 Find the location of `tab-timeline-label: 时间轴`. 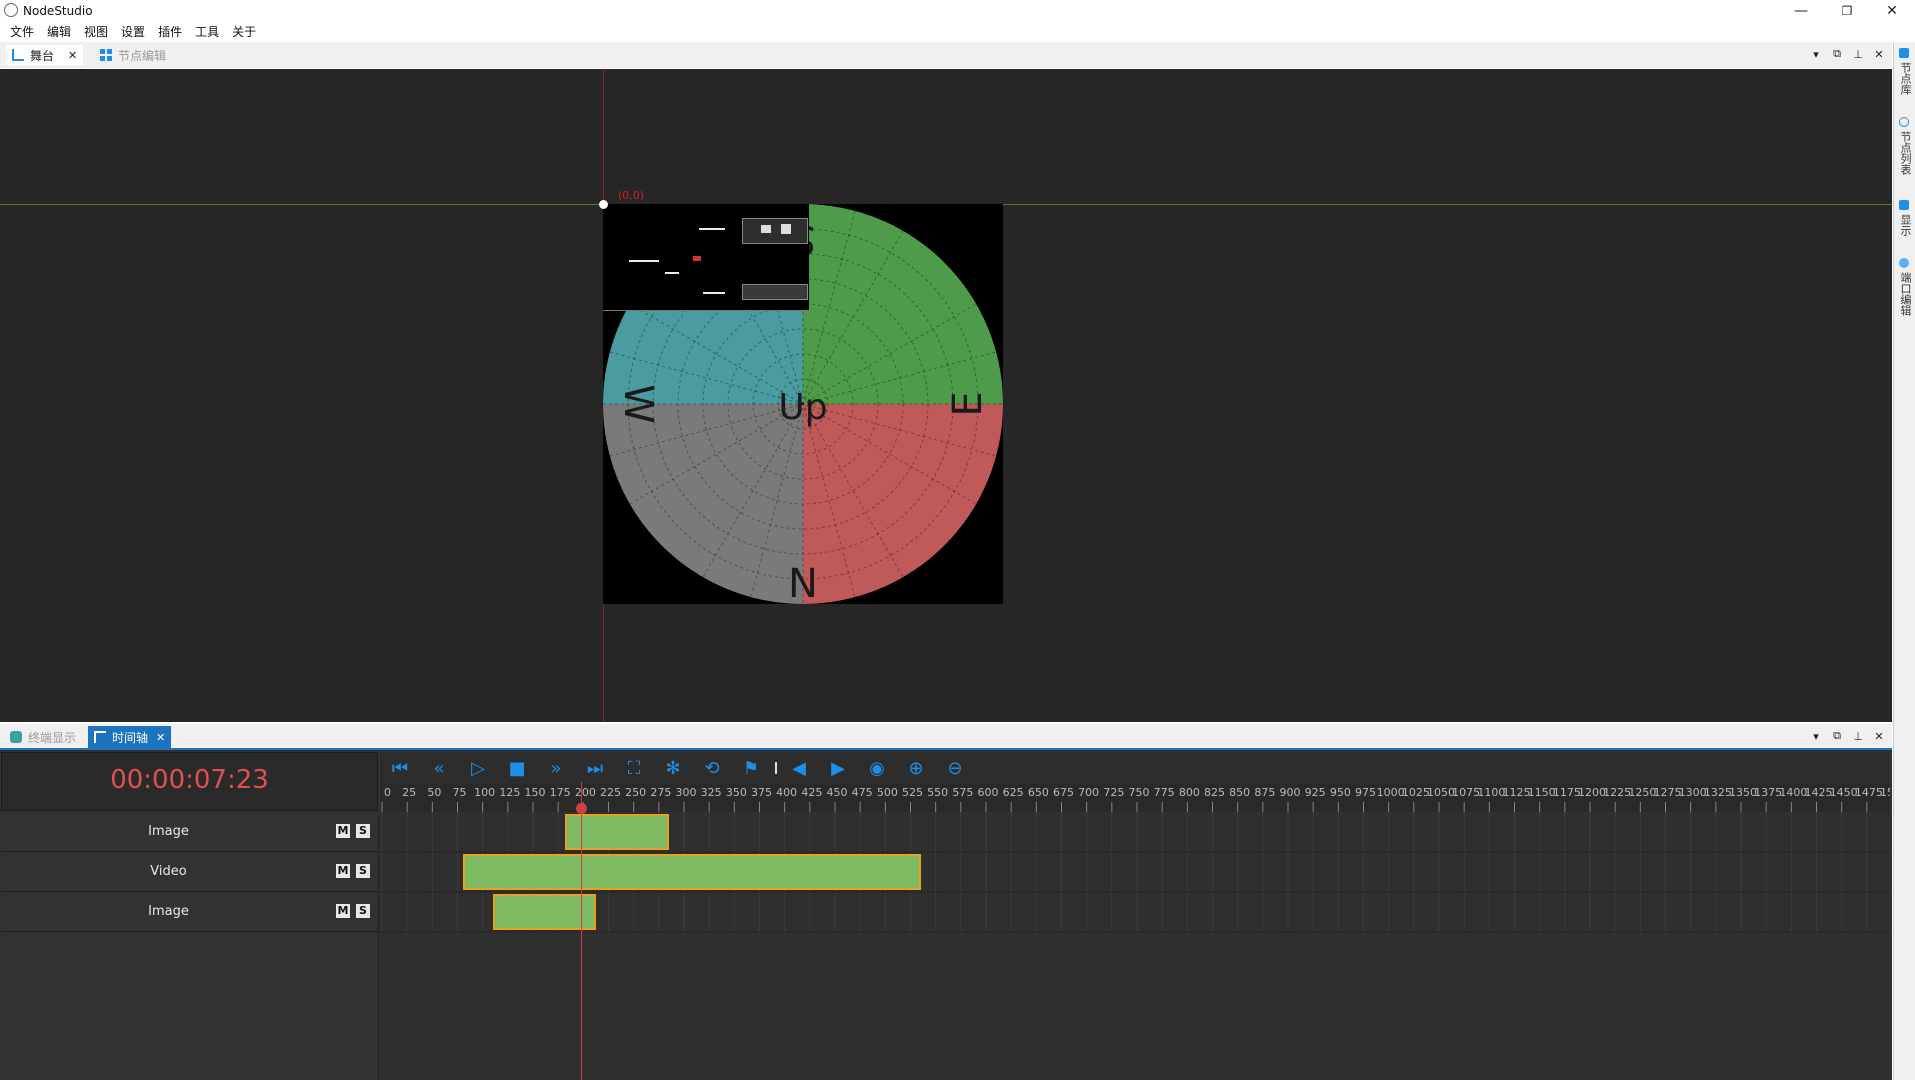

tab-timeline-label: 时间轴 is located at coordinates (130, 737).